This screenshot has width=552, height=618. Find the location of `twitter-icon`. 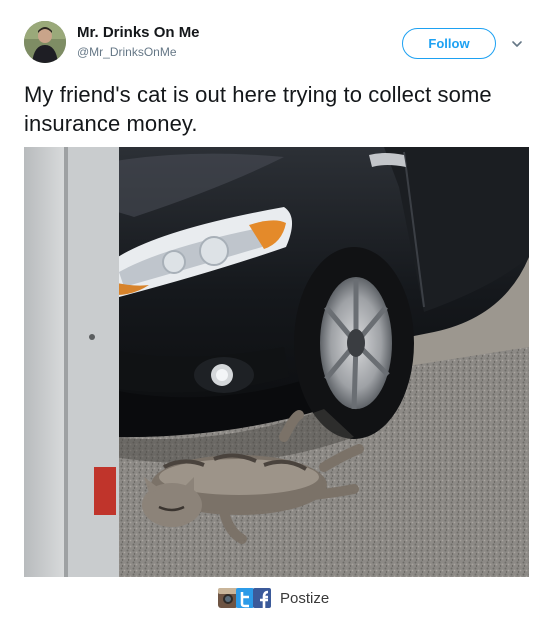

twitter-icon is located at coordinates (245, 598).